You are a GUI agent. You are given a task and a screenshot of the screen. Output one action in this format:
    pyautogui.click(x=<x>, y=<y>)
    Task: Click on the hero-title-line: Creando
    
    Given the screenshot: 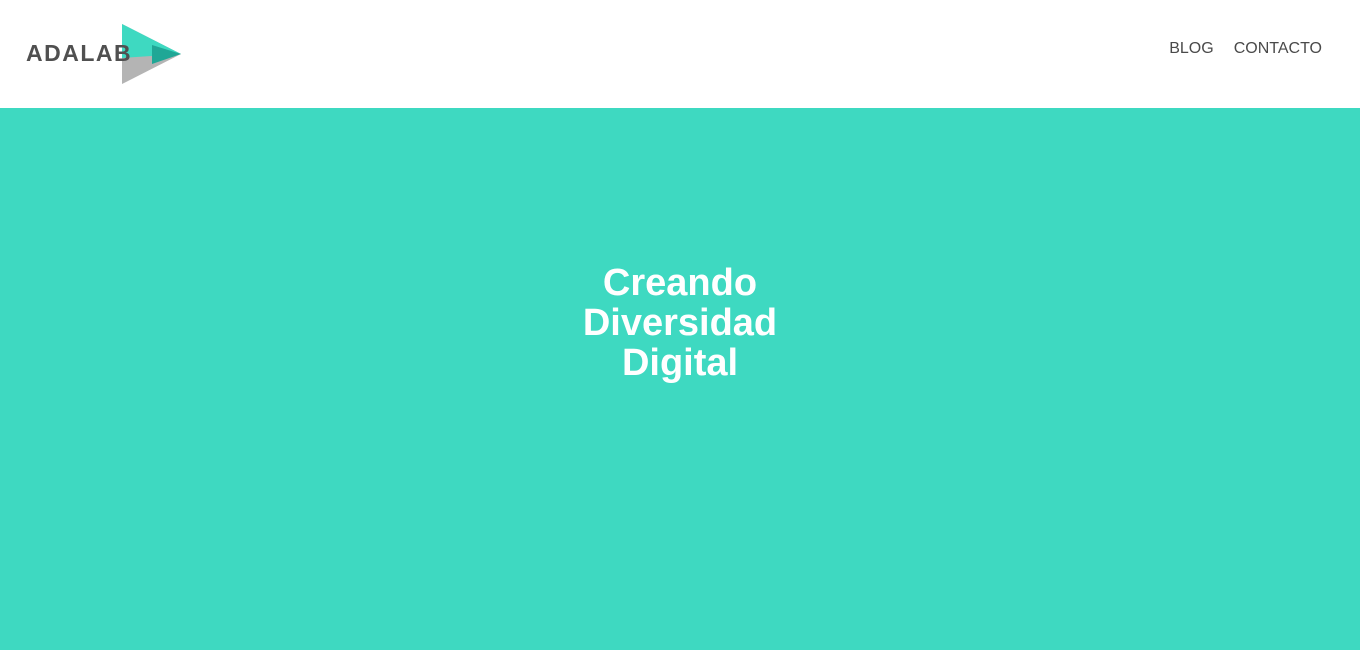 What is the action you would take?
    pyautogui.click(x=680, y=283)
    